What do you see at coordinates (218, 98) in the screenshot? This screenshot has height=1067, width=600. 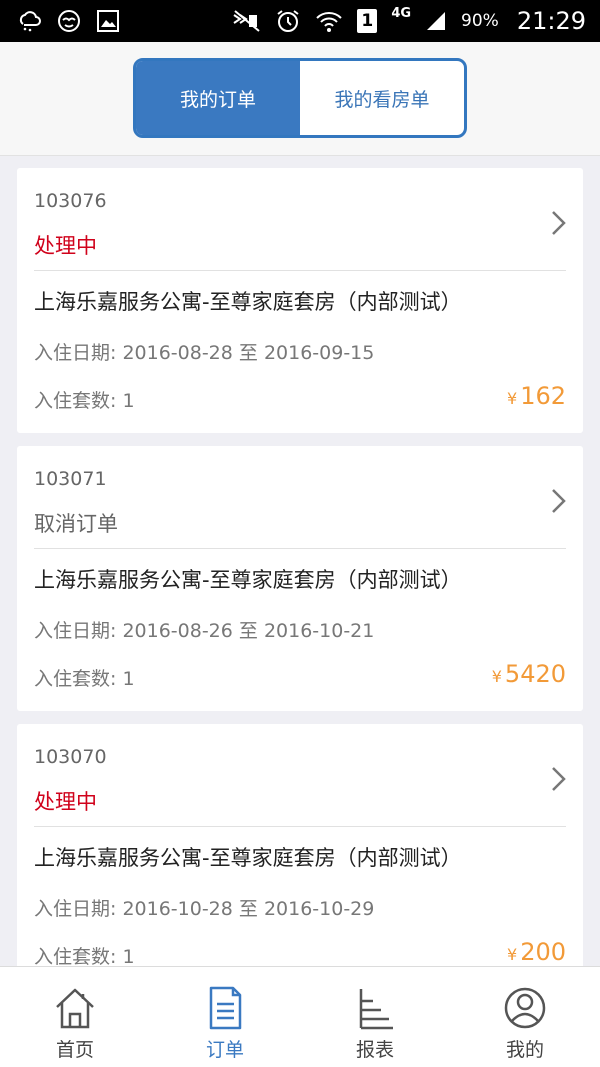 I see `tab-my-orders: 我的订单` at bounding box center [218, 98].